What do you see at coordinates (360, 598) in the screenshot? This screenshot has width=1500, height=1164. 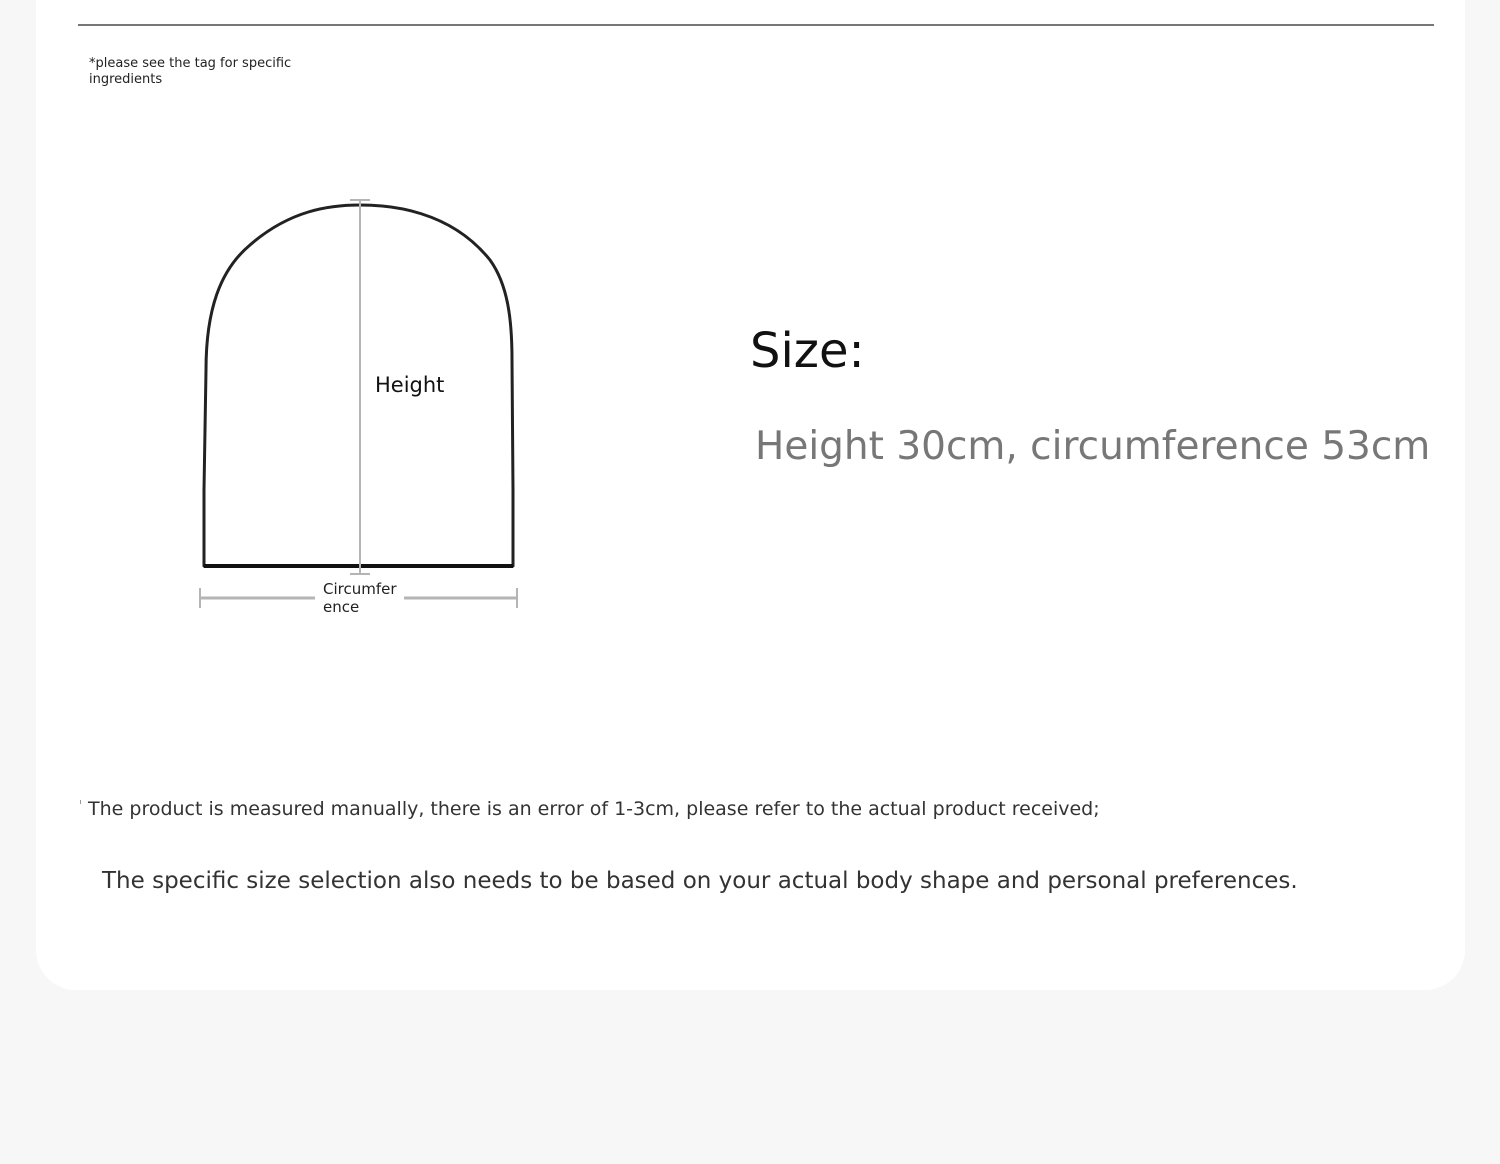 I see `circumference-label: Circumference` at bounding box center [360, 598].